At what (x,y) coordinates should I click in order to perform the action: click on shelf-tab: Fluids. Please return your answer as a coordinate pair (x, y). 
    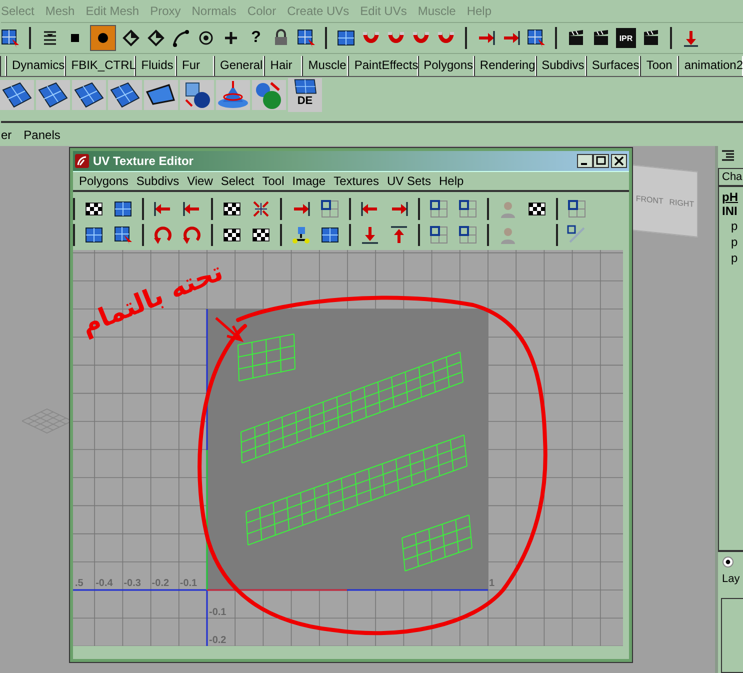
    Looking at the image, I should click on (155, 66).